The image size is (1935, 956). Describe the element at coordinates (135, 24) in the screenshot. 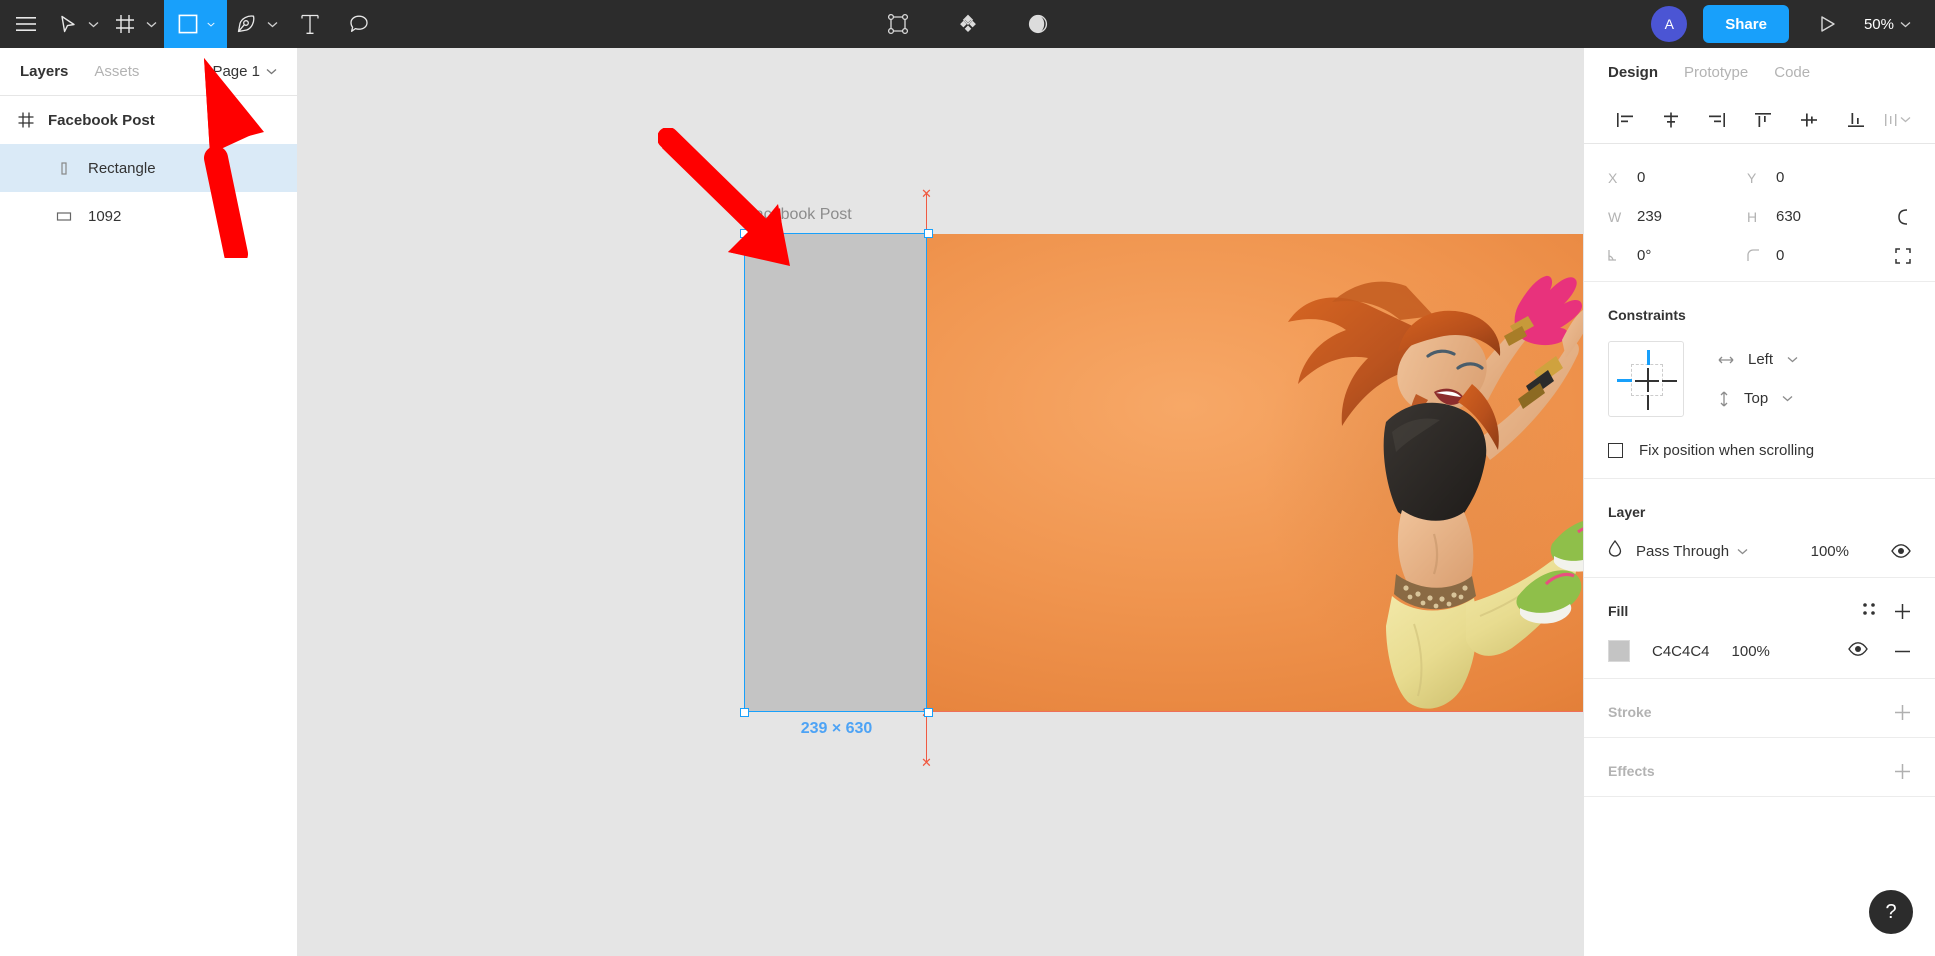

I see `tool-frame` at that location.